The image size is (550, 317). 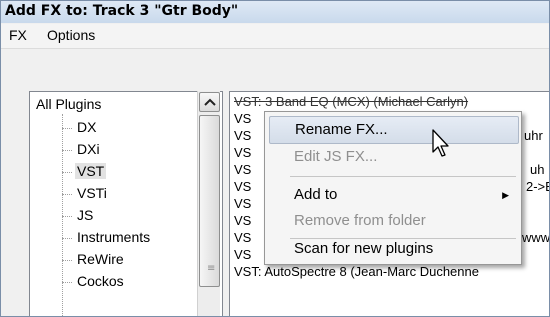 What do you see at coordinates (100, 281) in the screenshot?
I see `tree-item-label: Cockos` at bounding box center [100, 281].